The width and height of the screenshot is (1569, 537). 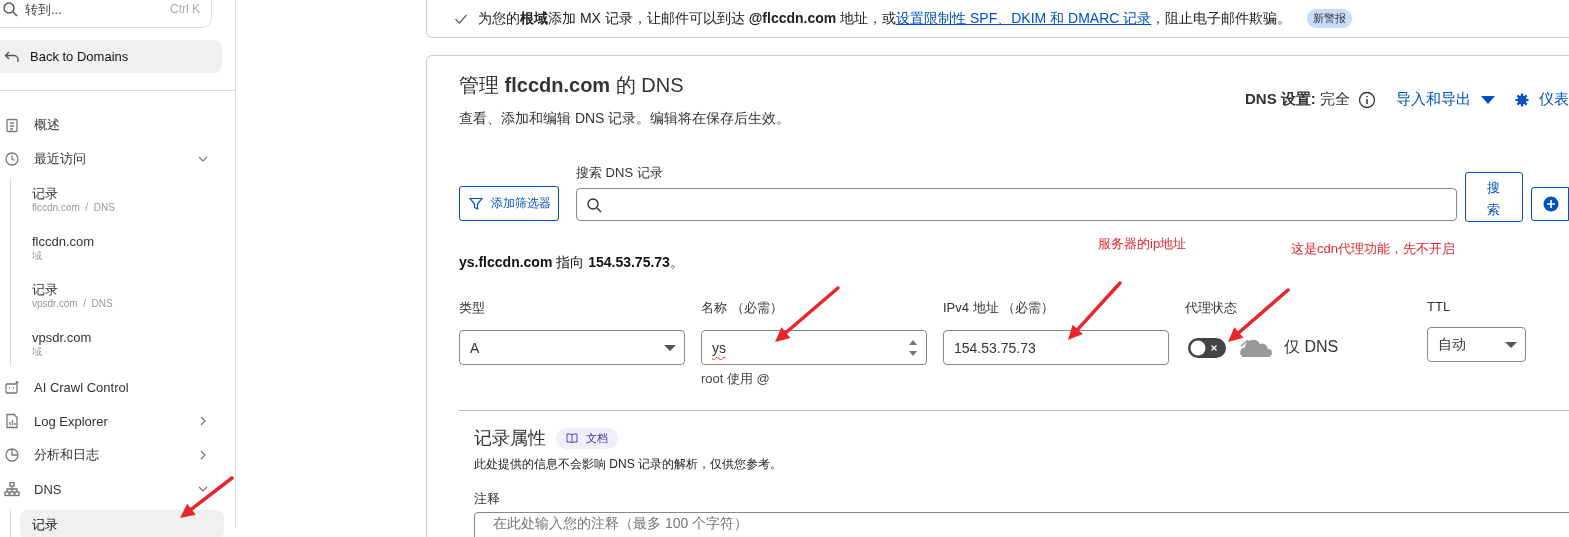 I want to click on card-title: 管理 flccdn.com 的 DNS, so click(x=572, y=85).